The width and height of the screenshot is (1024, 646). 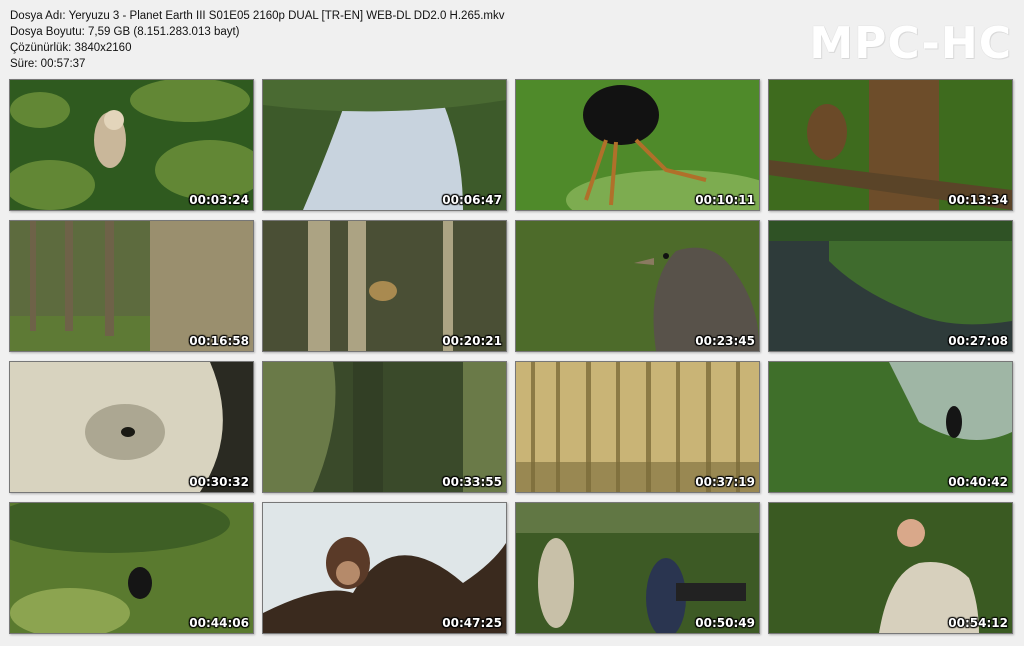 What do you see at coordinates (219, 623) in the screenshot?
I see `timestamp-label: 00:44:06` at bounding box center [219, 623].